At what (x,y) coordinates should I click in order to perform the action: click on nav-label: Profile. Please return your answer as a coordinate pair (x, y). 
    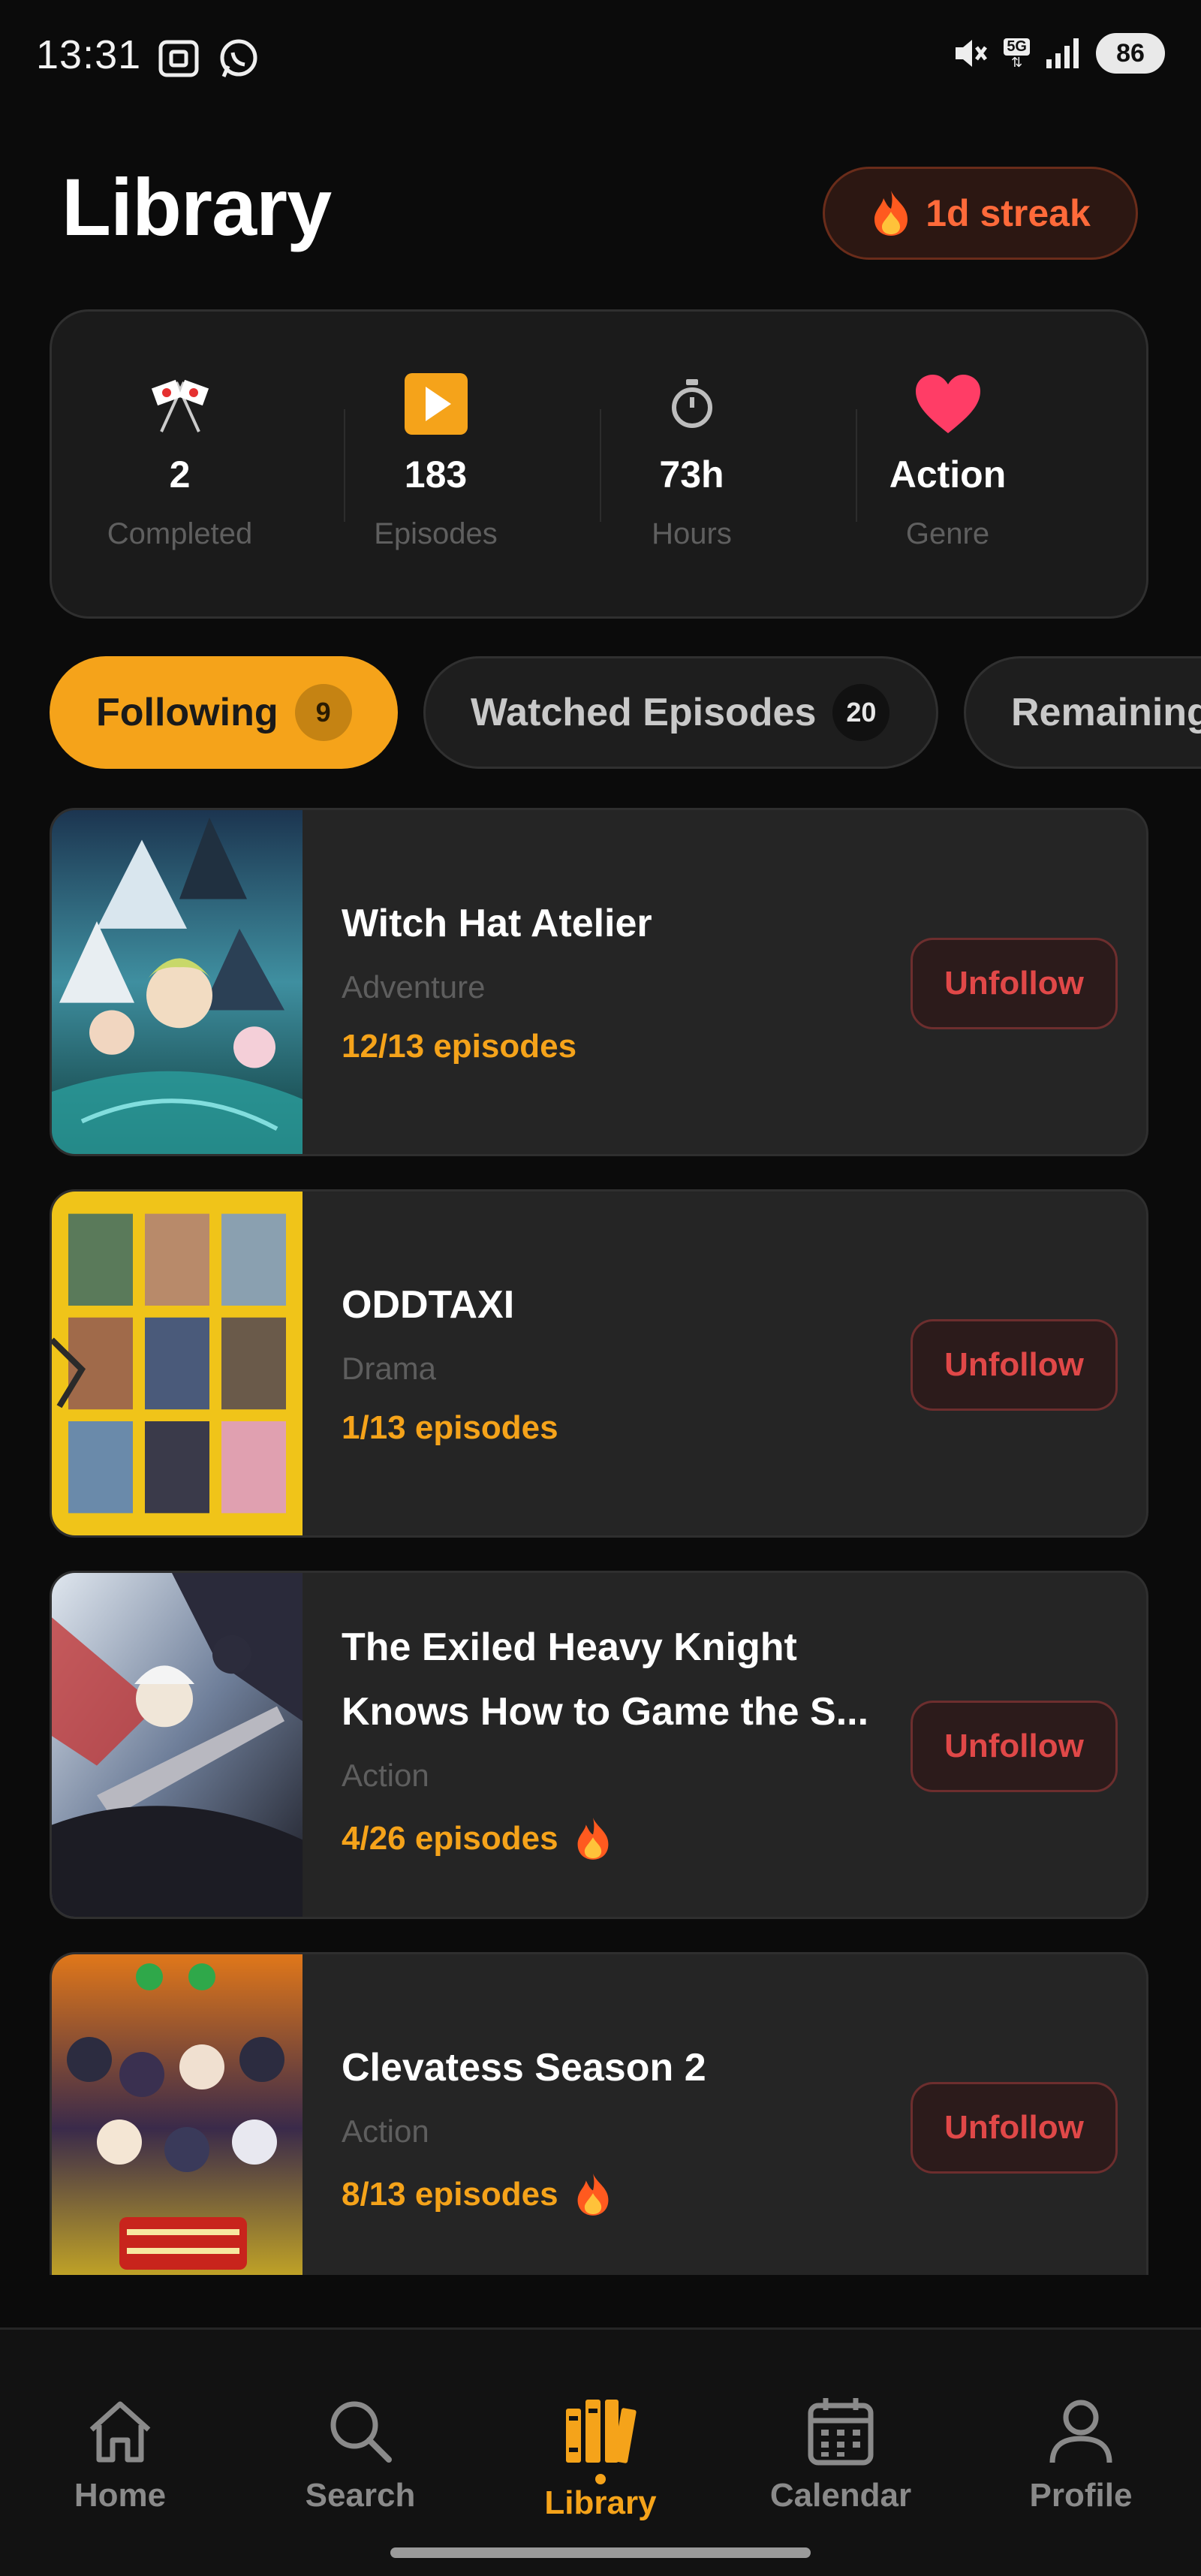
    Looking at the image, I should click on (1081, 2495).